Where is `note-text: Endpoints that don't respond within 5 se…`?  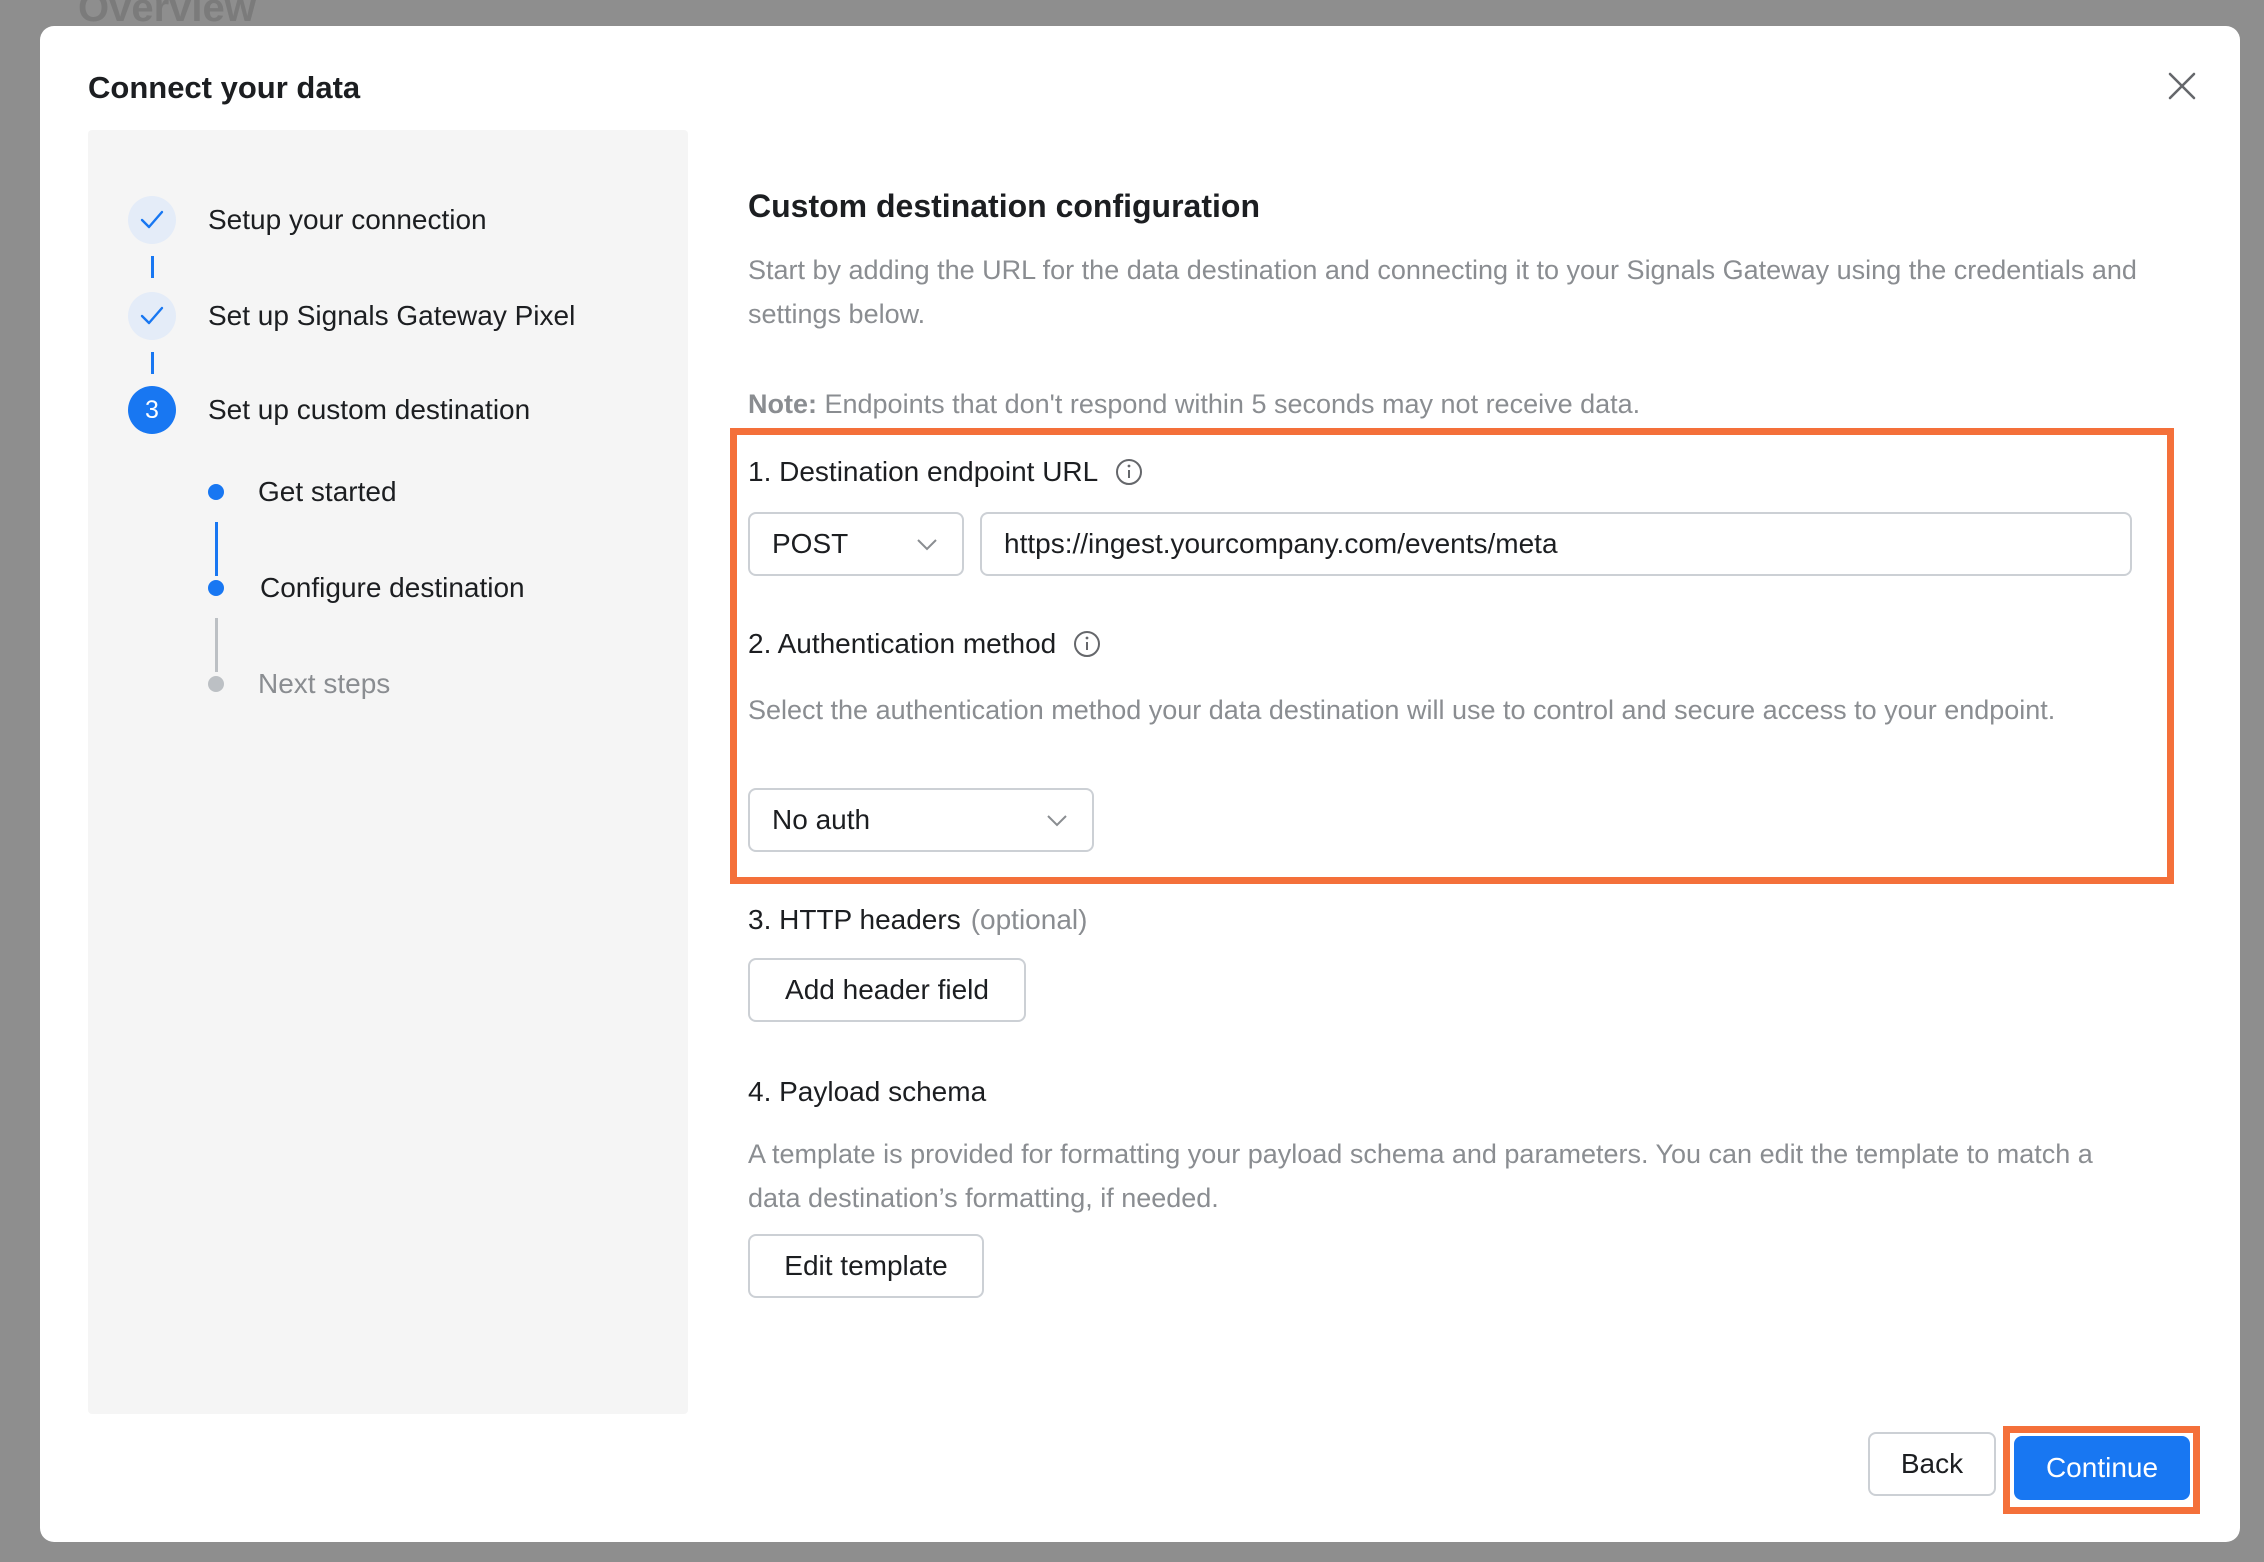
note-text: Endpoints that don't respond within 5 se… is located at coordinates (1229, 404).